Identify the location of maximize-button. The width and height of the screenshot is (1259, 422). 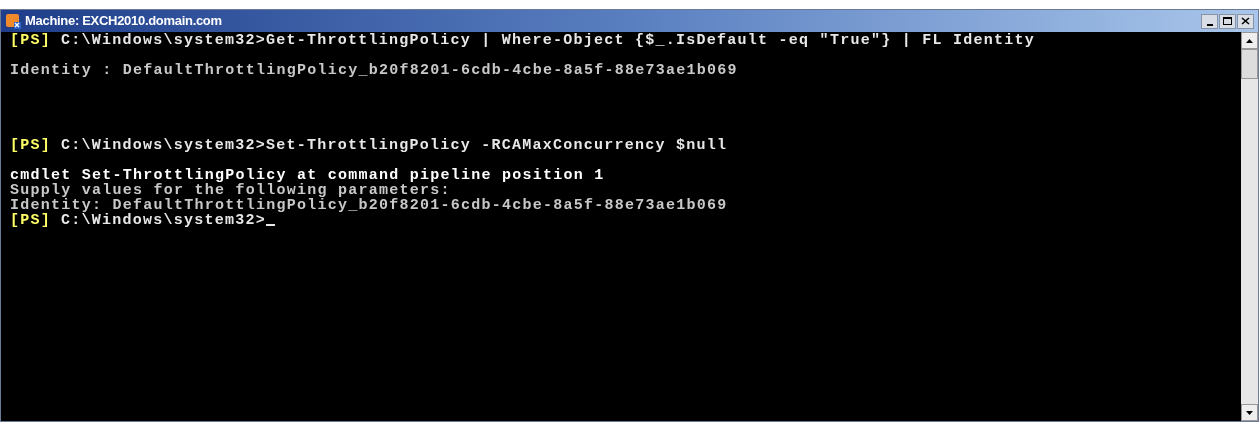
(1227, 21).